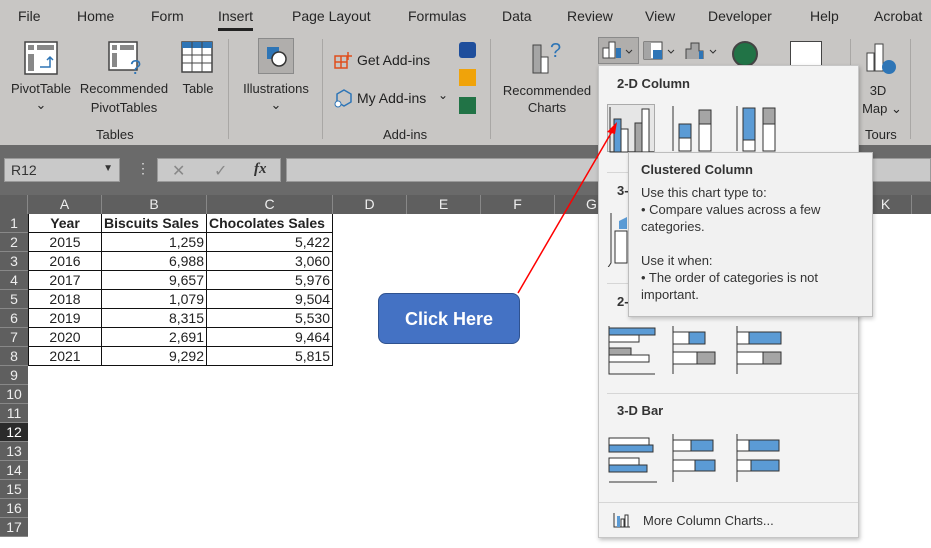 This screenshot has width=931, height=548. What do you see at coordinates (65, 204) in the screenshot?
I see `column-header-a: A` at bounding box center [65, 204].